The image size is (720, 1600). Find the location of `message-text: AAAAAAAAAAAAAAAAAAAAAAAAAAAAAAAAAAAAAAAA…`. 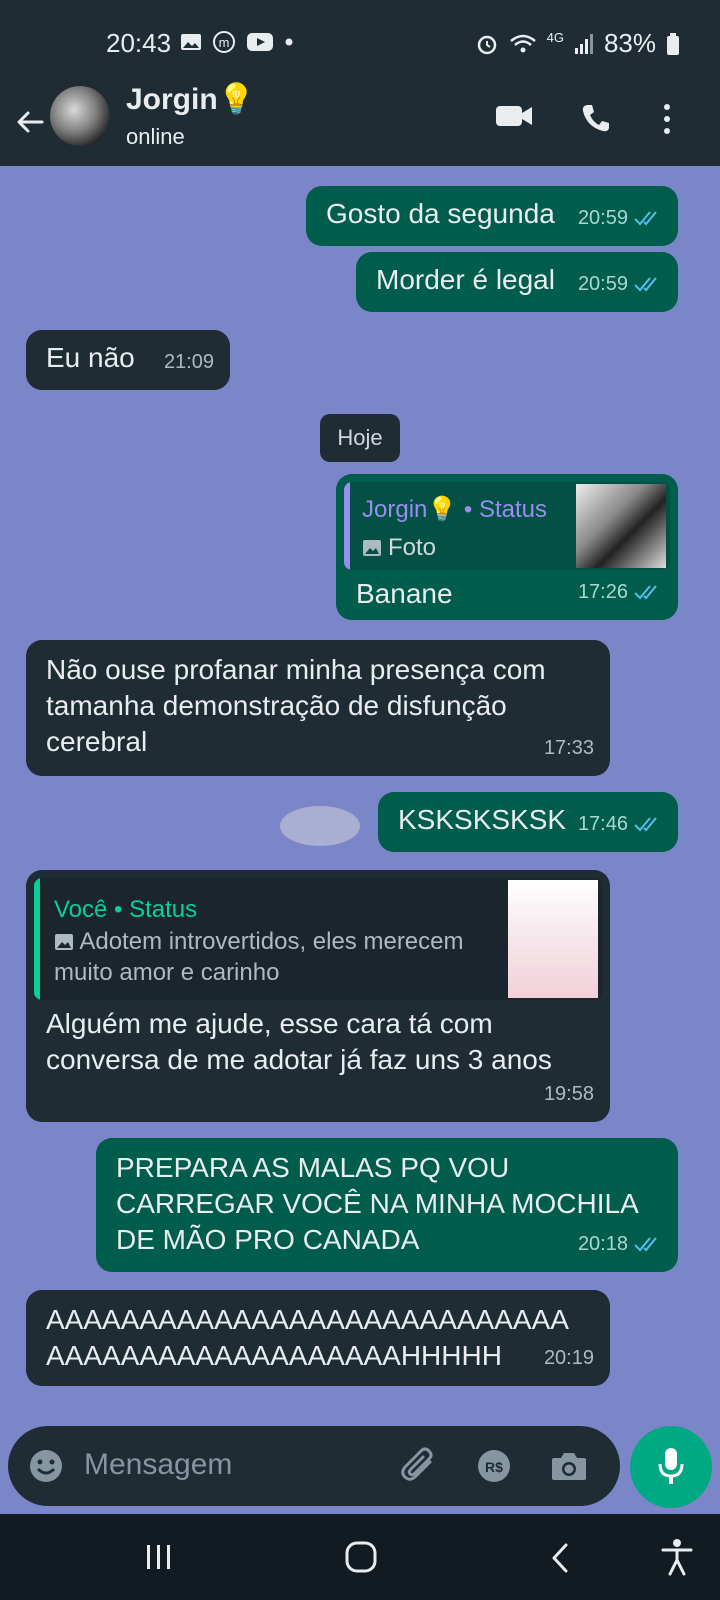

message-text: AAAAAAAAAAAAAAAAAAAAAAAAAAAAAAAAAAAAAAAA… is located at coordinates (307, 1337).